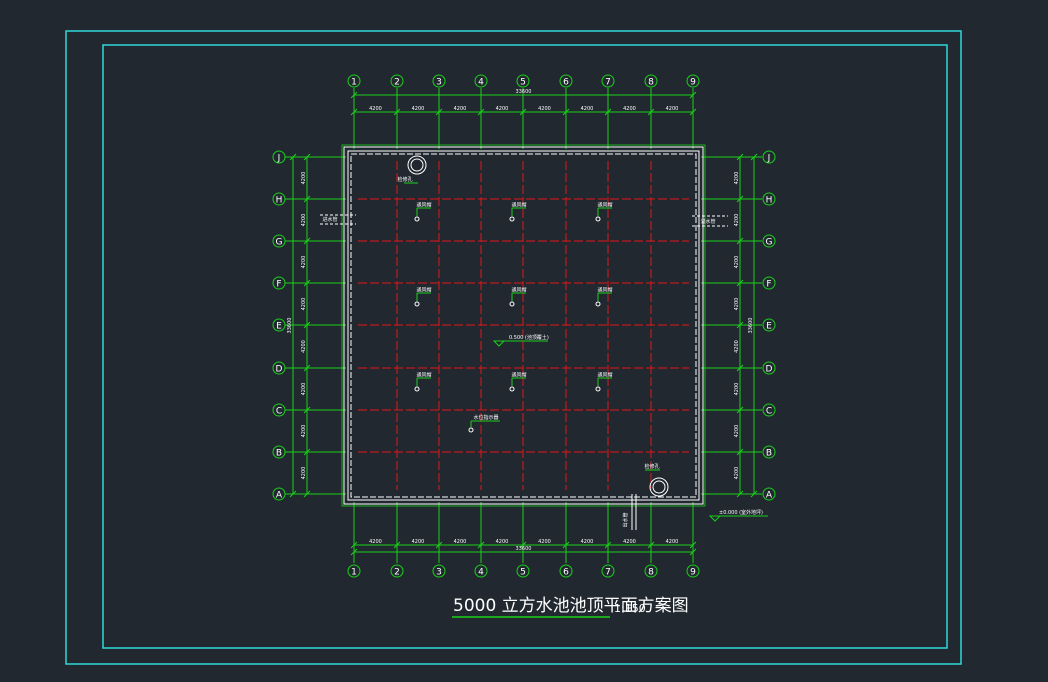 The height and width of the screenshot is (682, 1048). Describe the element at coordinates (485, 417) in the screenshot. I see `label-gauge: 水位指示器` at that location.